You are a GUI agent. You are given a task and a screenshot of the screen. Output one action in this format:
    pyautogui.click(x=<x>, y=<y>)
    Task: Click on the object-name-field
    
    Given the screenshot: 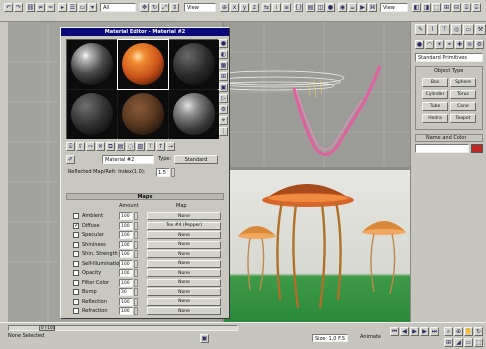 What is the action you would take?
    pyautogui.click(x=442, y=148)
    